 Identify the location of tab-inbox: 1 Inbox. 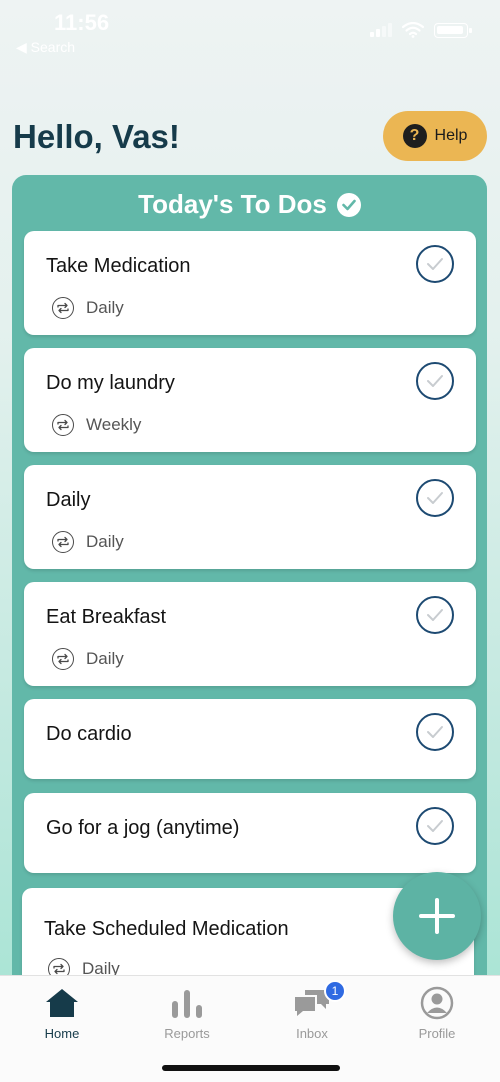
(312, 1010).